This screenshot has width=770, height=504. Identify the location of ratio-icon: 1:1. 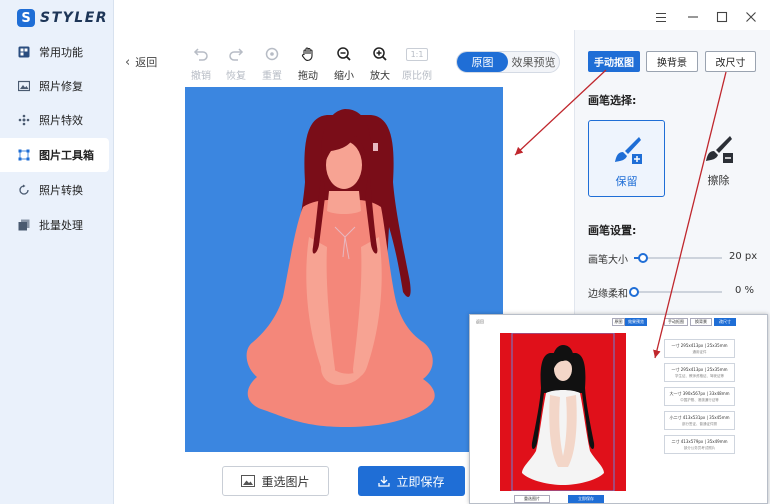
(417, 54).